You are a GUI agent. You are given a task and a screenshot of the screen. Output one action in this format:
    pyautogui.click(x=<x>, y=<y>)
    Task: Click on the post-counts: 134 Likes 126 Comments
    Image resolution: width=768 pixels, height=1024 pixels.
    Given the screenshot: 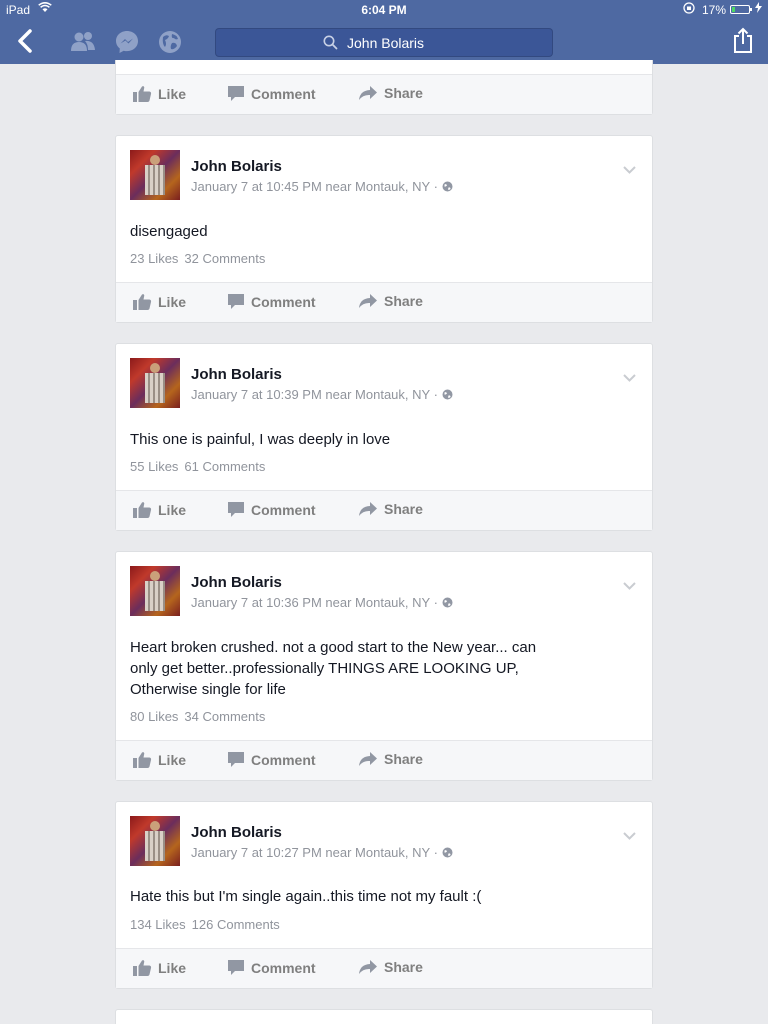 What is the action you would take?
    pyautogui.click(x=205, y=924)
    